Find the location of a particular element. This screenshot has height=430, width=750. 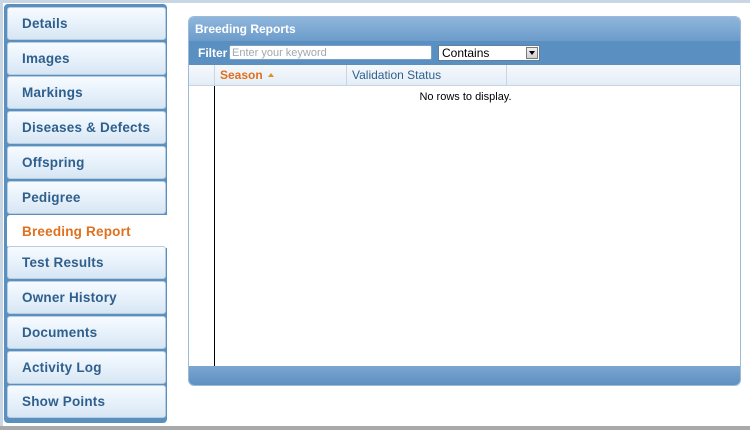

tab-markings: Markings is located at coordinates (86, 92).